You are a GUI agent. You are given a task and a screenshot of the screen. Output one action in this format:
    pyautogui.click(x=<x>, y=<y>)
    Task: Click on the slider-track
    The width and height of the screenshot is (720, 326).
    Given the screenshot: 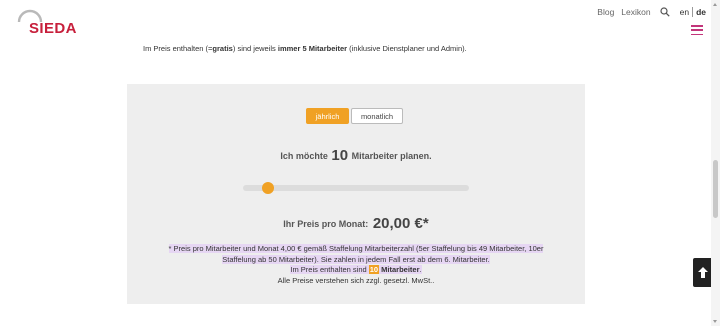 What is the action you would take?
    pyautogui.click(x=356, y=188)
    